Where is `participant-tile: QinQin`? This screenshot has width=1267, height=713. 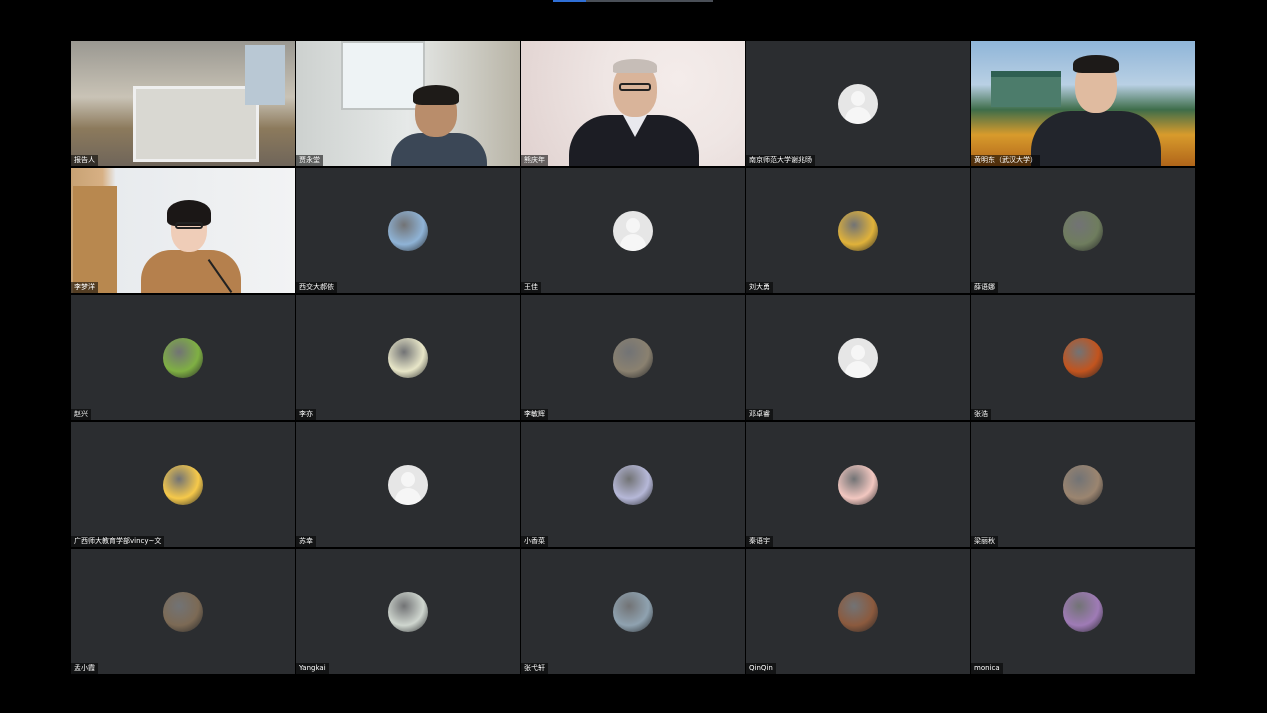
participant-tile: QinQin is located at coordinates (858, 611).